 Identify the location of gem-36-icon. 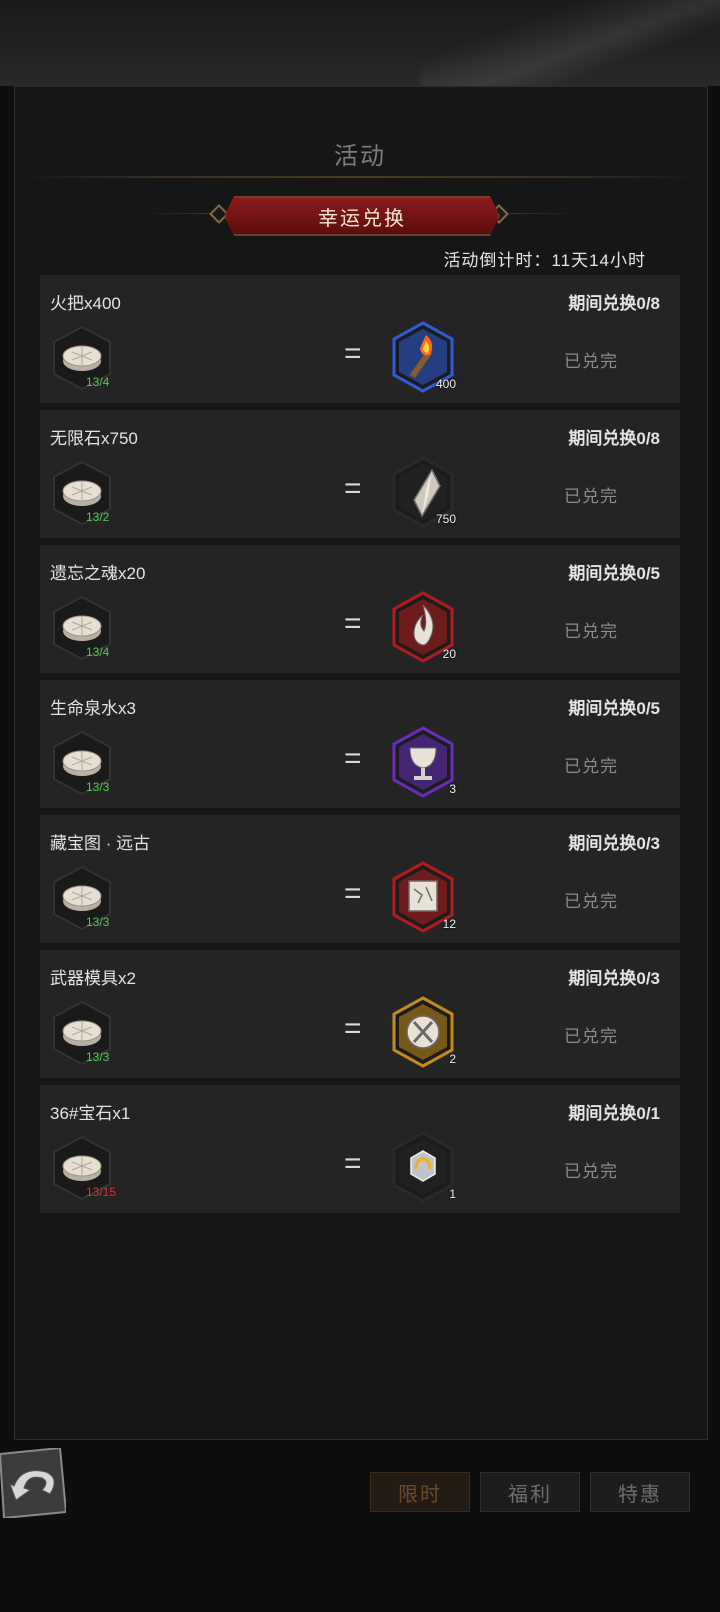
(423, 1167).